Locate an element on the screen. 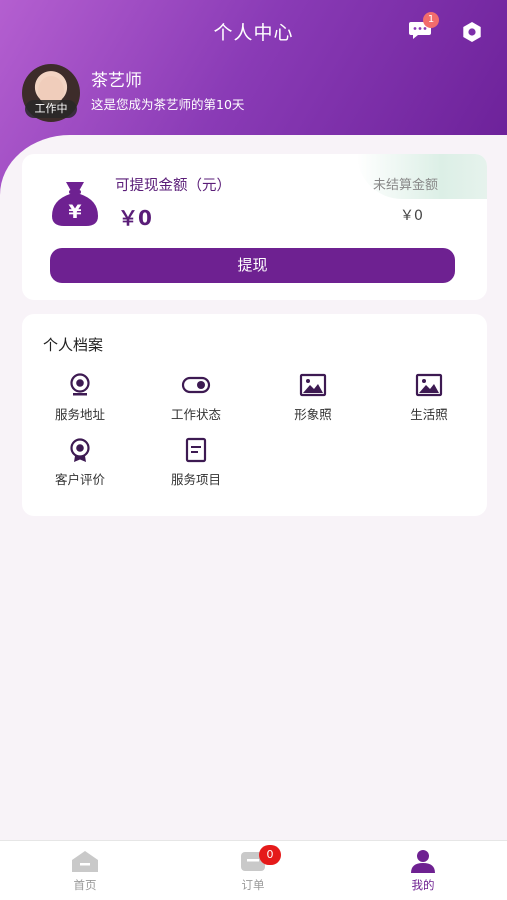  toggle-icon is located at coordinates (196, 385).